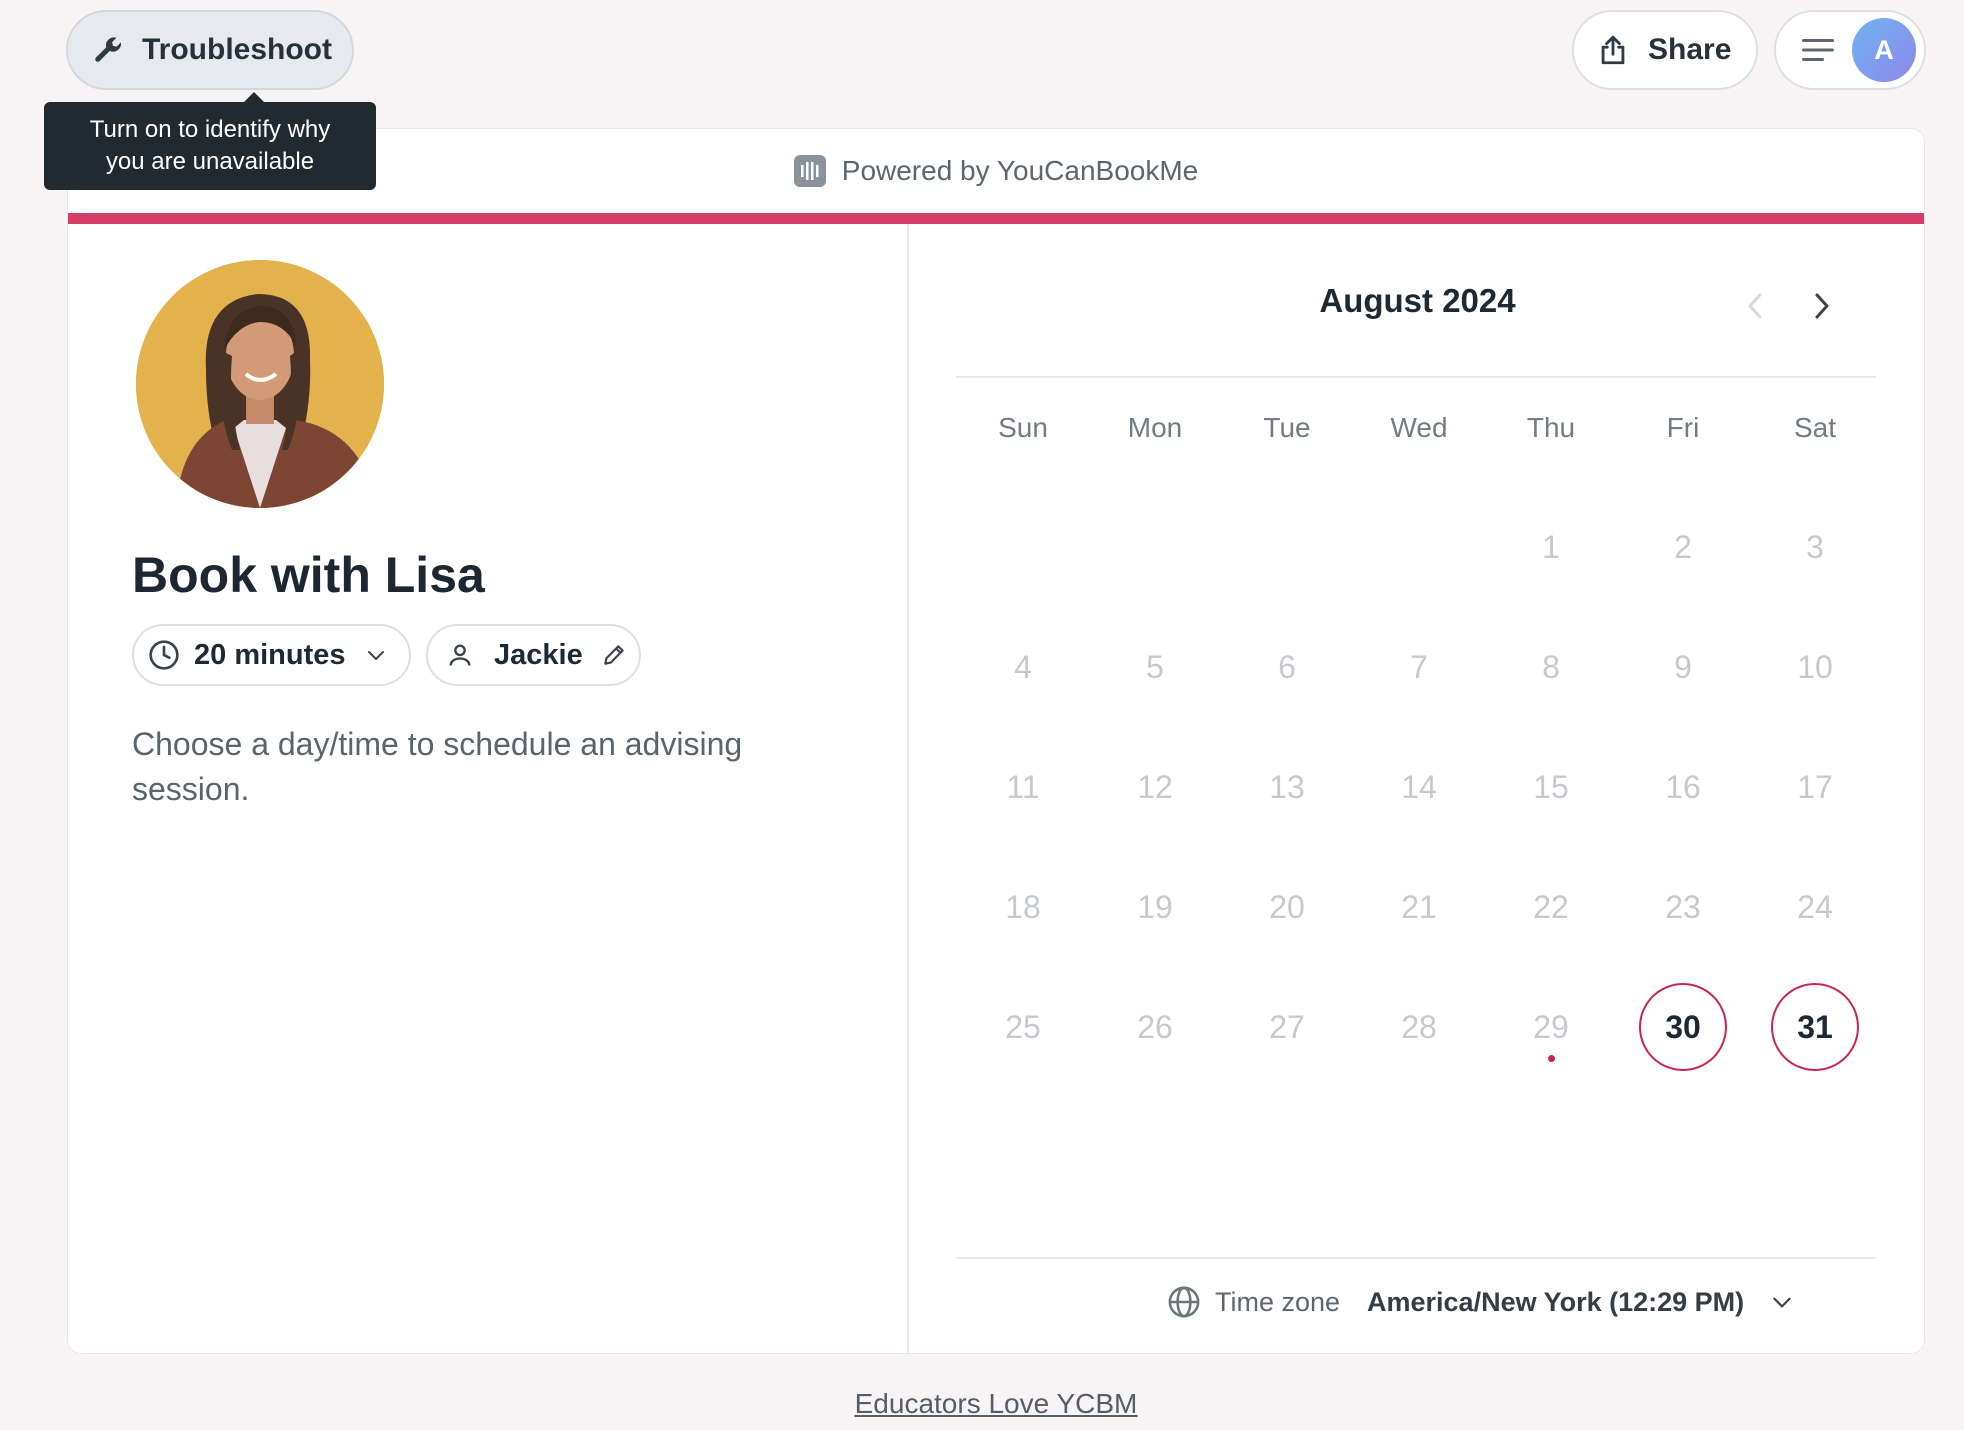 The image size is (1964, 1430). What do you see at coordinates (809, 171) in the screenshot?
I see `ycbm-logo-icon` at bounding box center [809, 171].